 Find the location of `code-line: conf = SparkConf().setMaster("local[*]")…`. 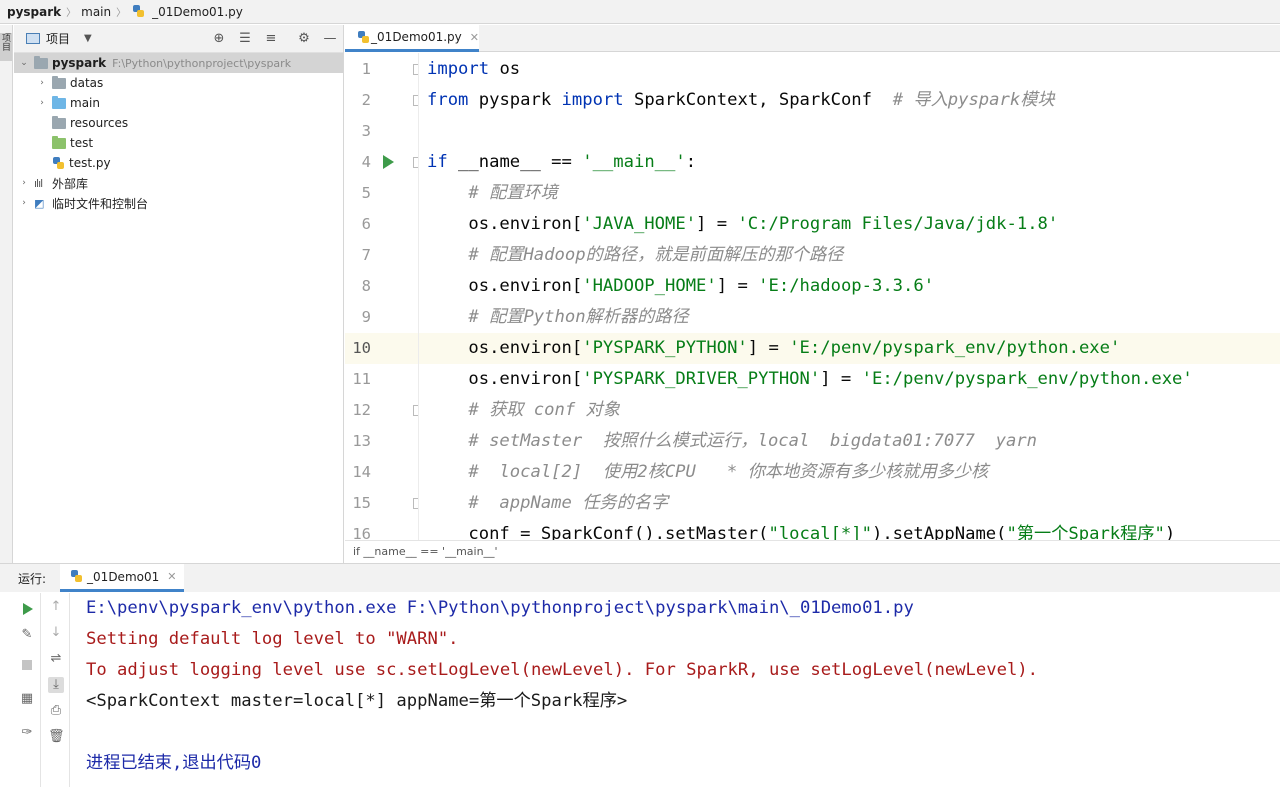

code-line: conf = SparkConf().setMaster("local[*]")… is located at coordinates (849, 529).